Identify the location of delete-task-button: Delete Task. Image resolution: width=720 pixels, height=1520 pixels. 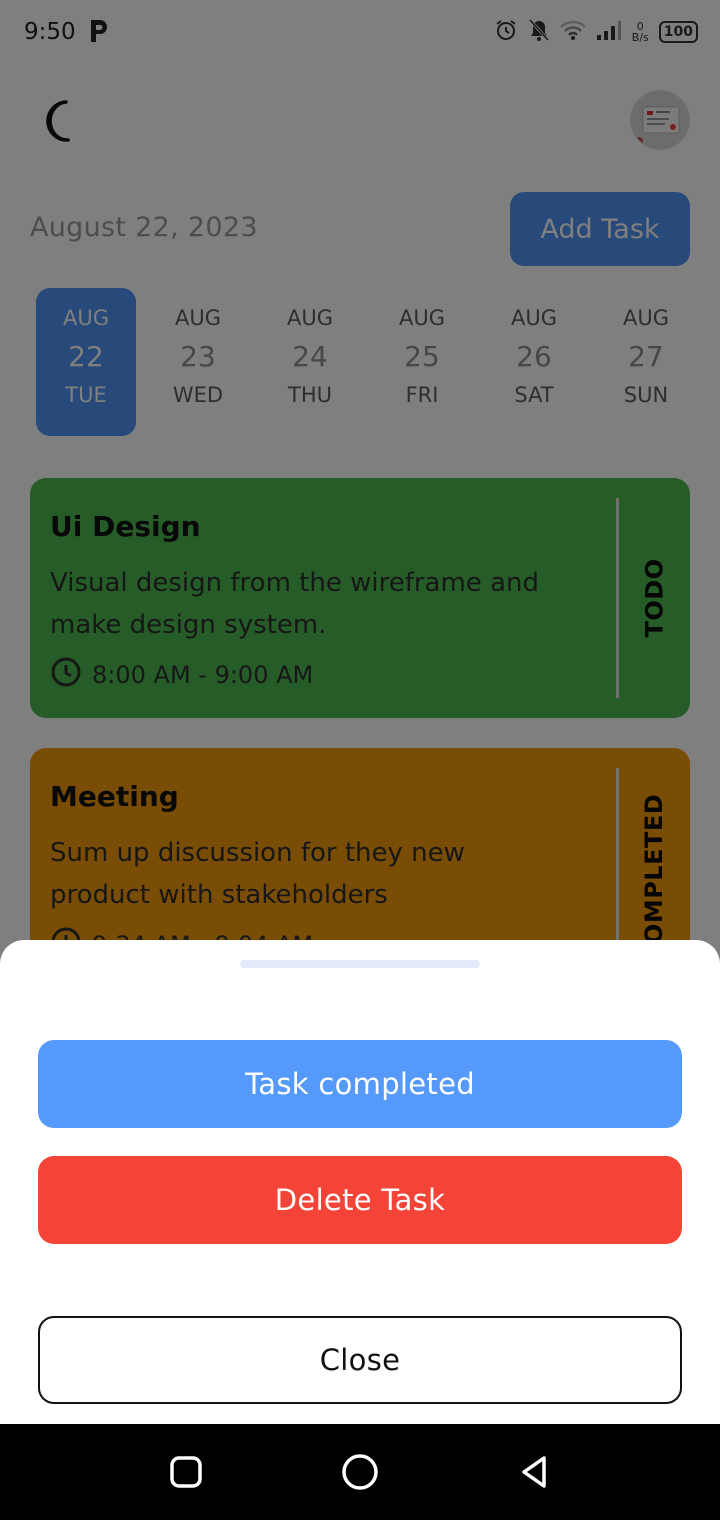
(360, 1200).